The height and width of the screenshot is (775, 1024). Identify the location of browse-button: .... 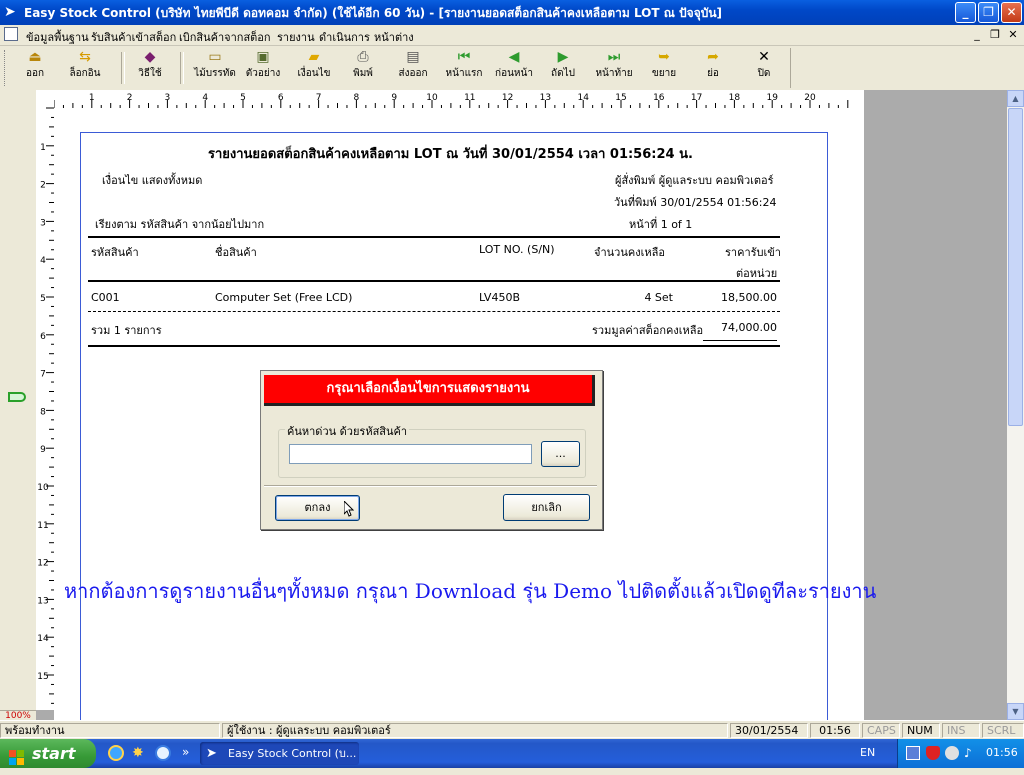
(560, 454).